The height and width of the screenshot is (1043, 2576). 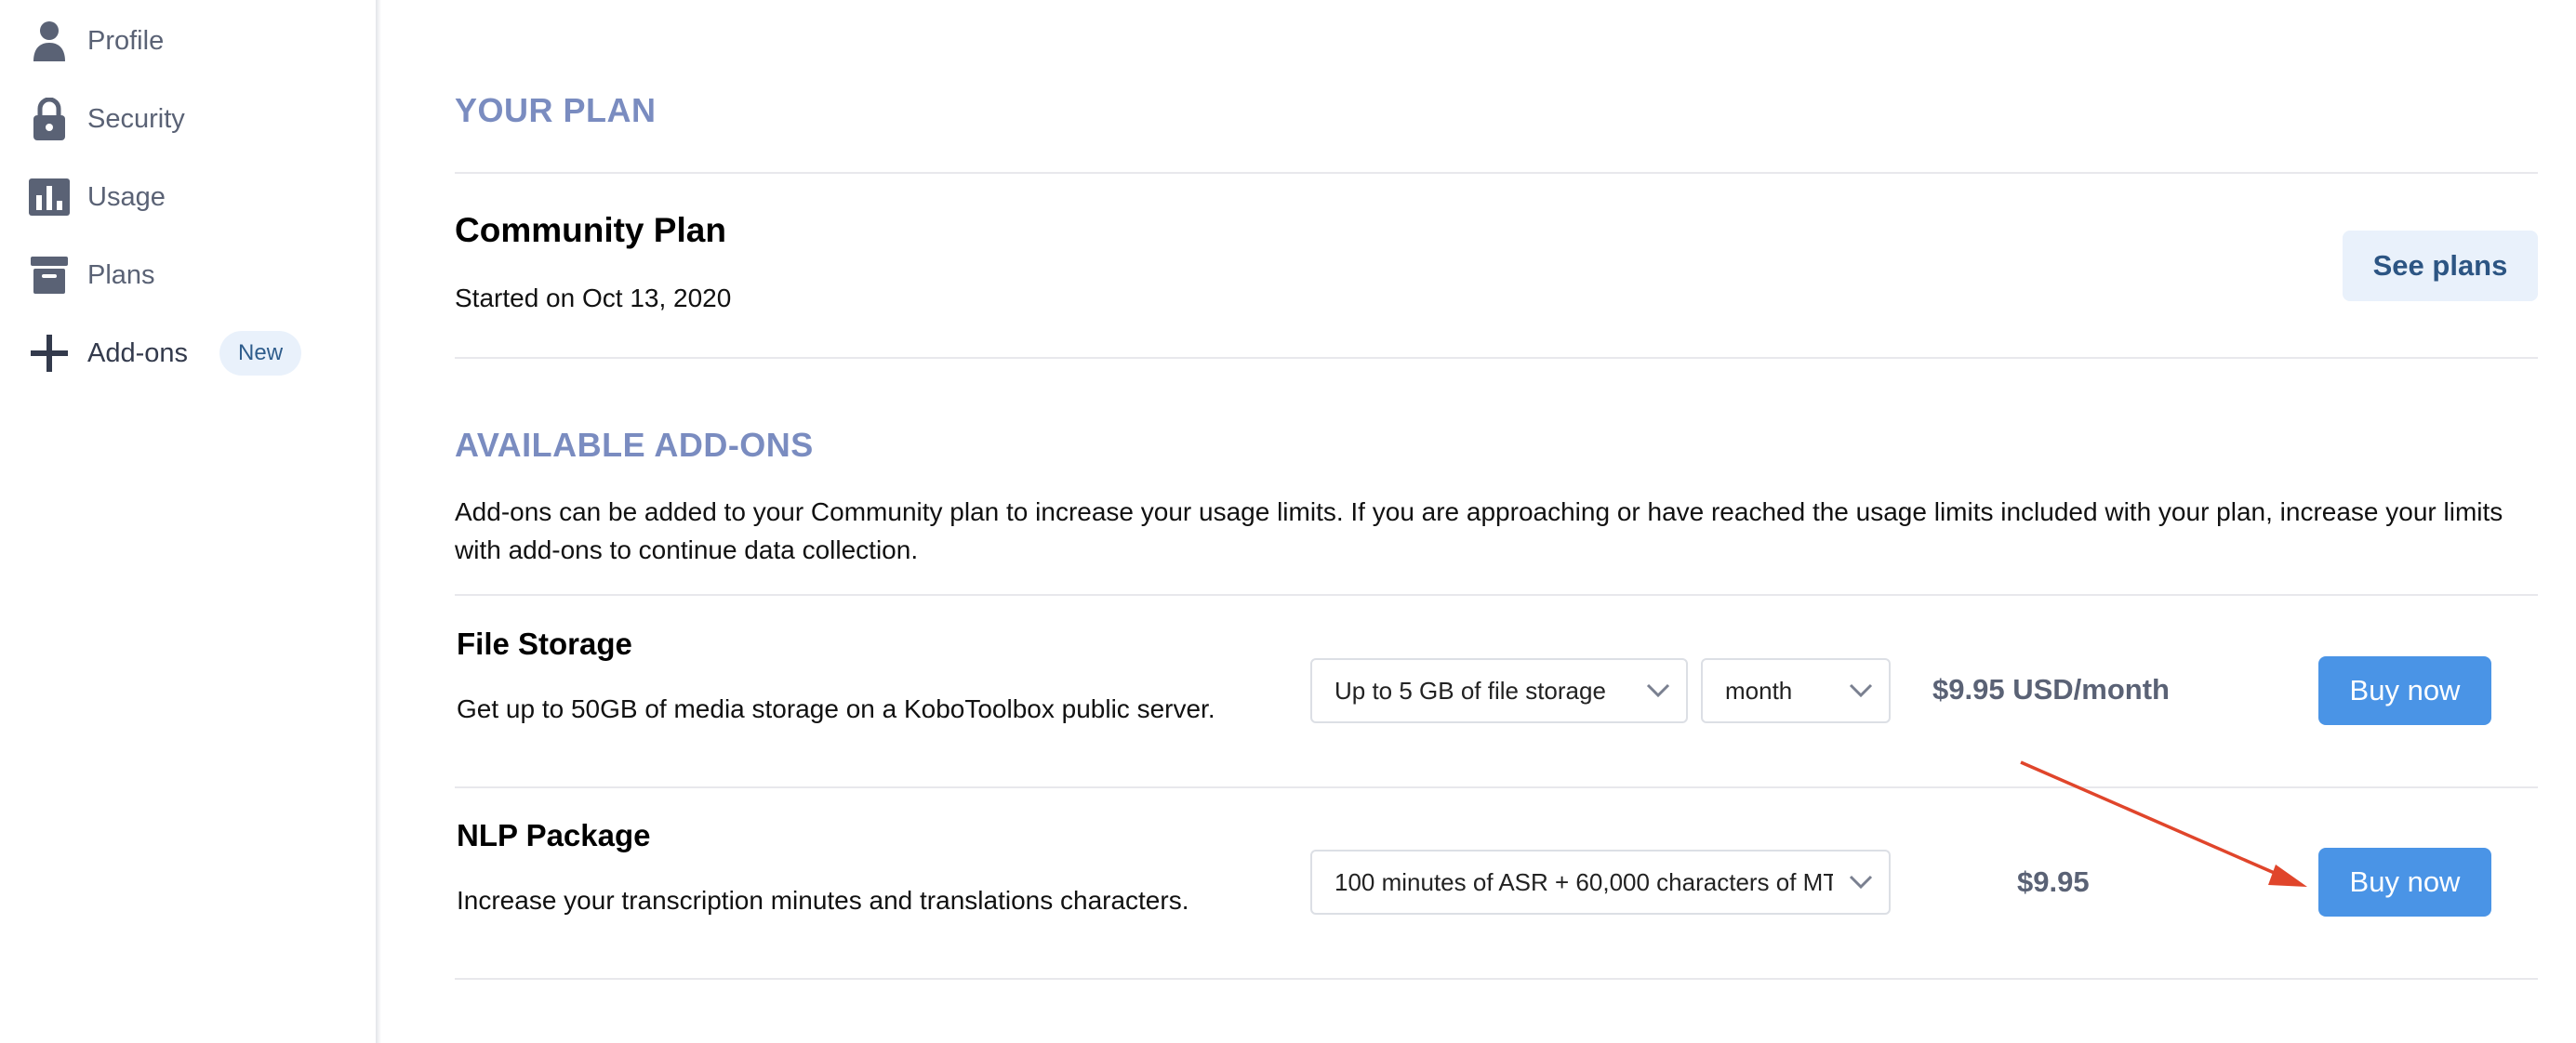 I want to click on add-on-price: $9.95, so click(x=2053, y=881).